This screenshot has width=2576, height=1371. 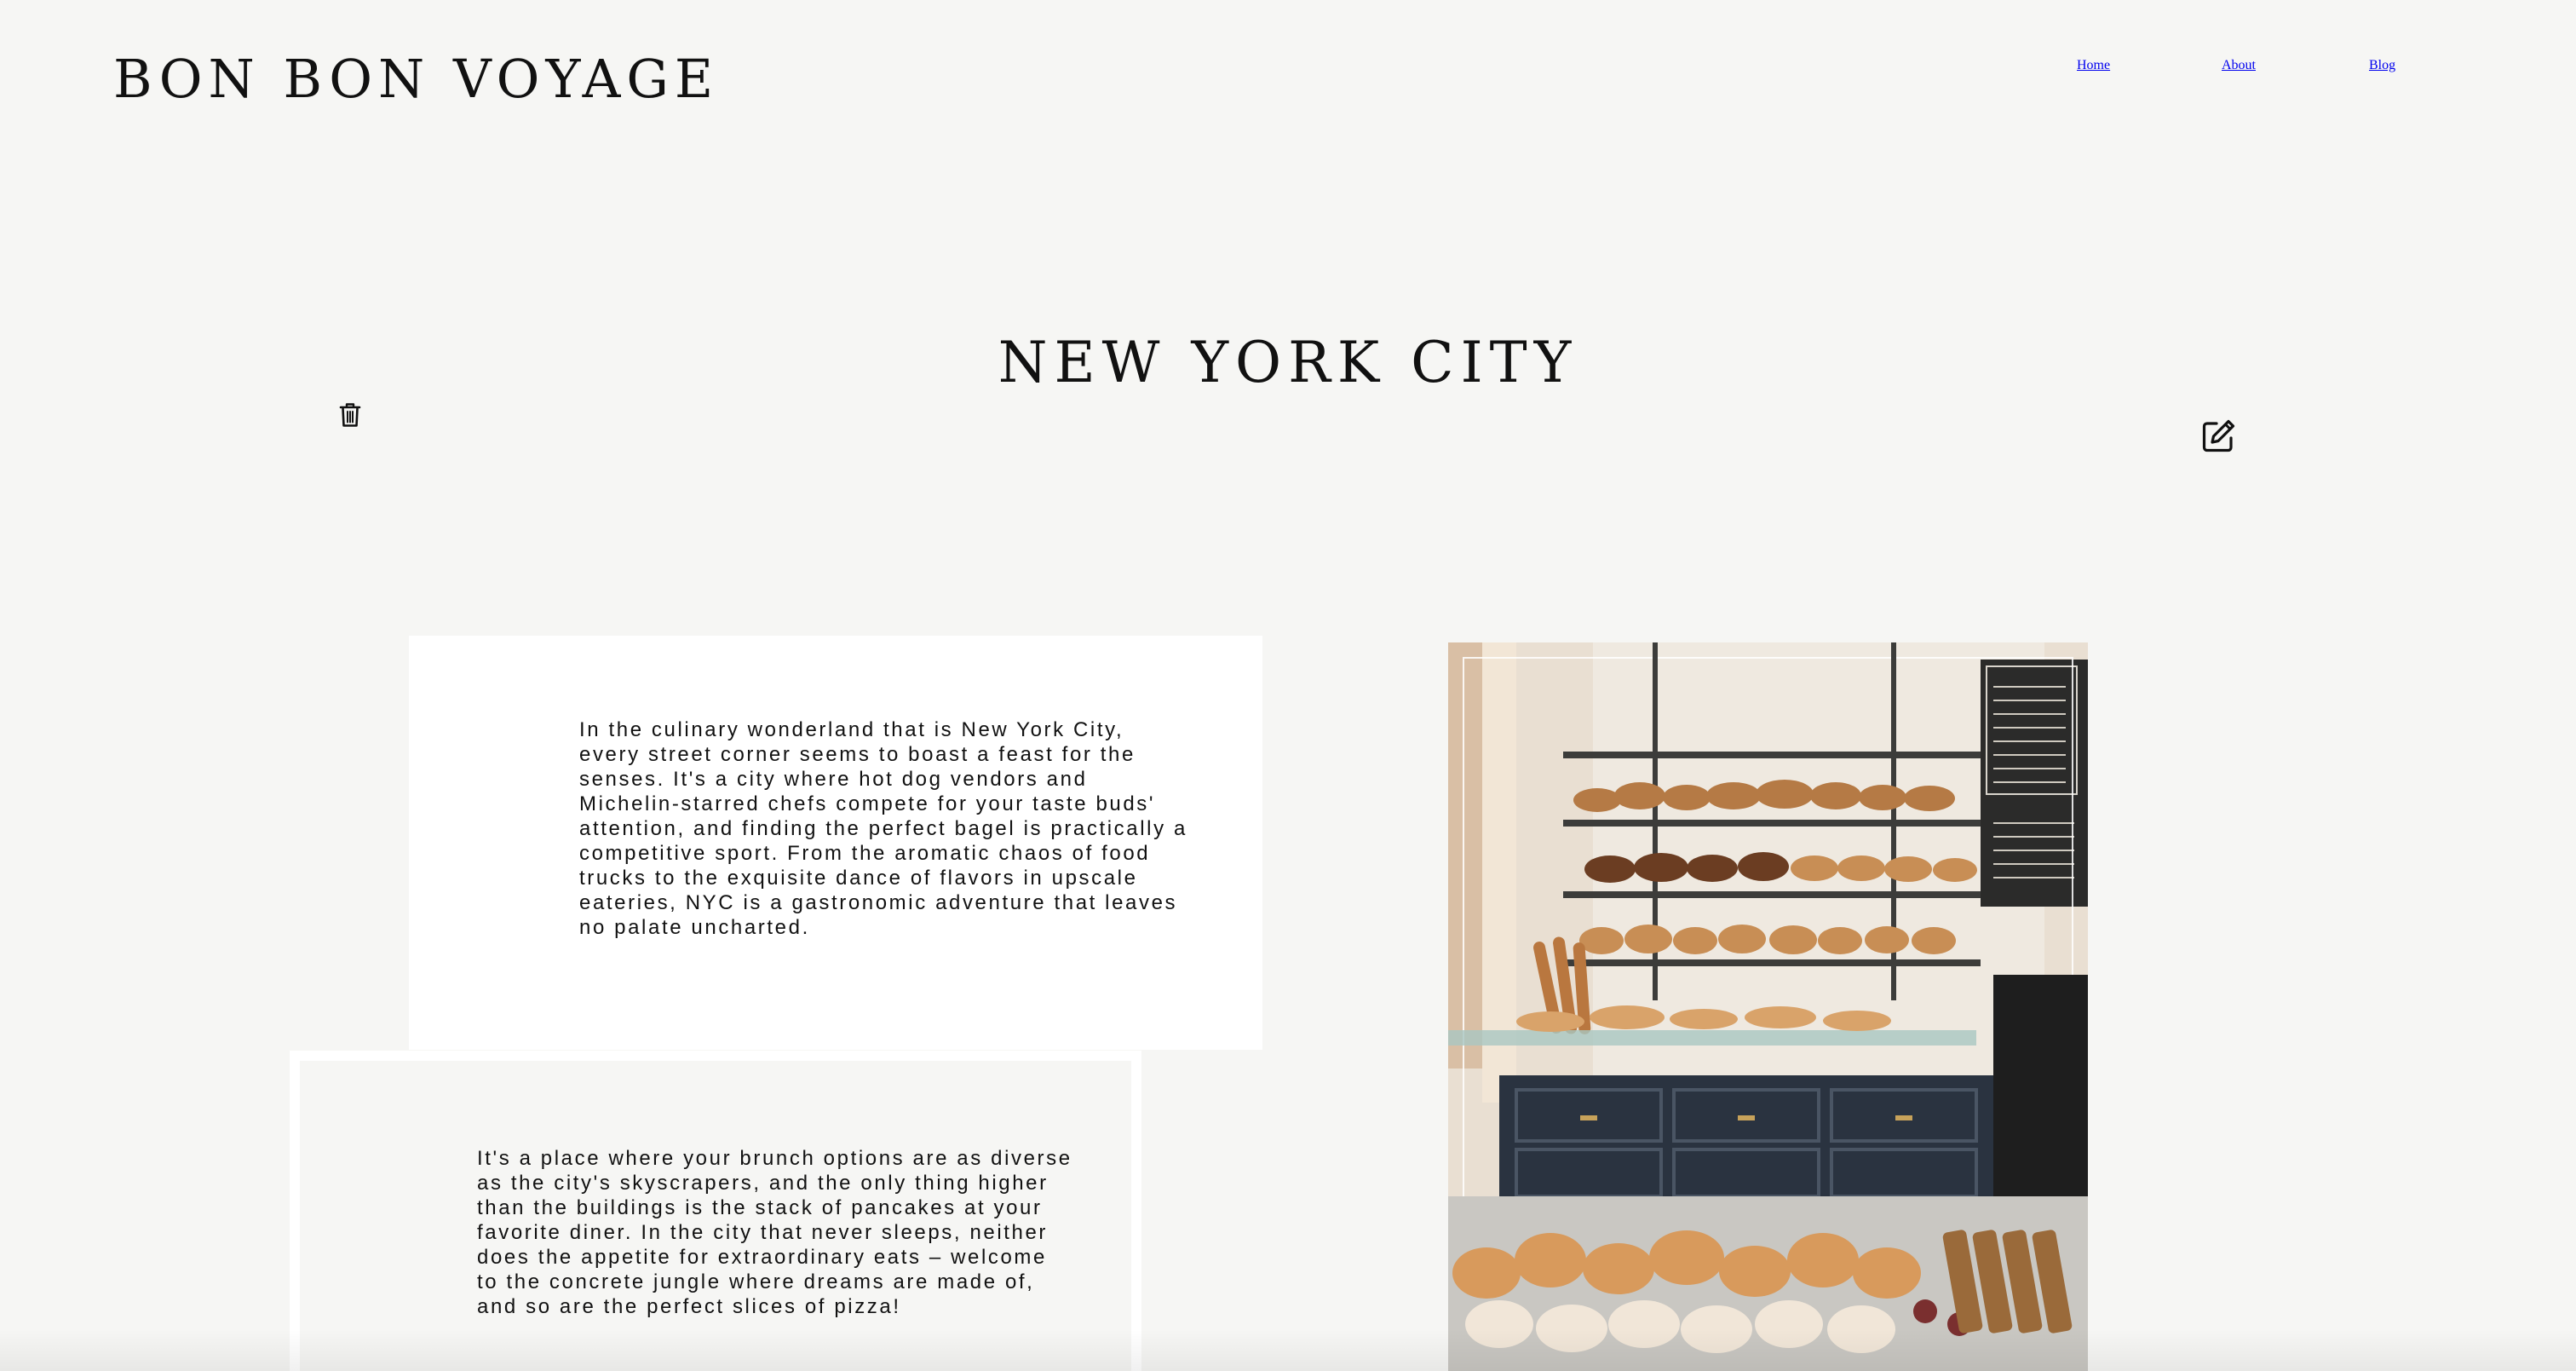 I want to click on trash-icon, so click(x=350, y=415).